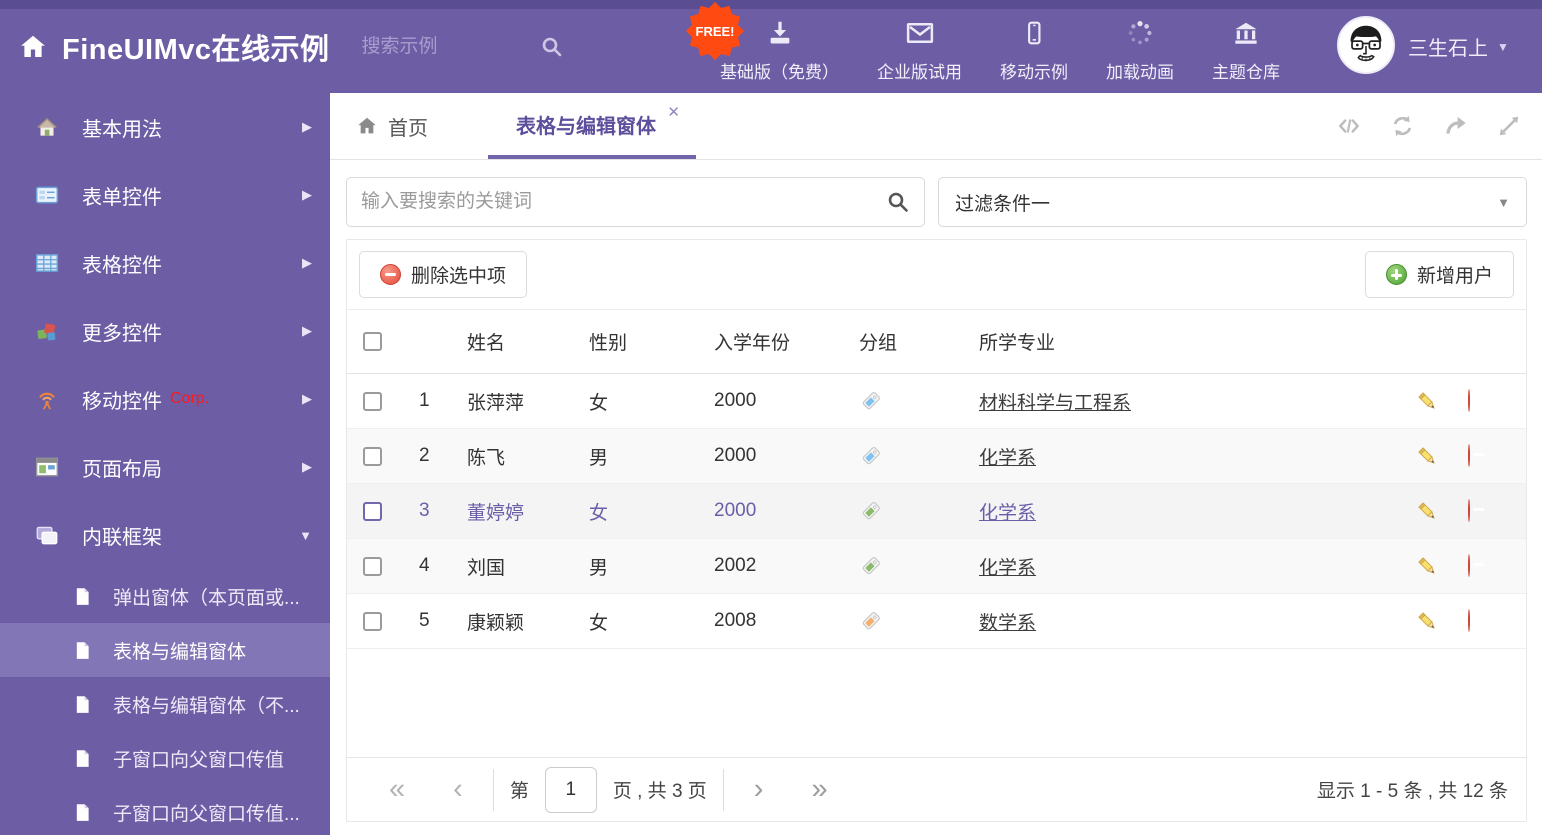 This screenshot has height=835, width=1542. I want to click on sidebar-subitem-child-to-parent: 子窗口向父窗口传值, so click(165, 758).